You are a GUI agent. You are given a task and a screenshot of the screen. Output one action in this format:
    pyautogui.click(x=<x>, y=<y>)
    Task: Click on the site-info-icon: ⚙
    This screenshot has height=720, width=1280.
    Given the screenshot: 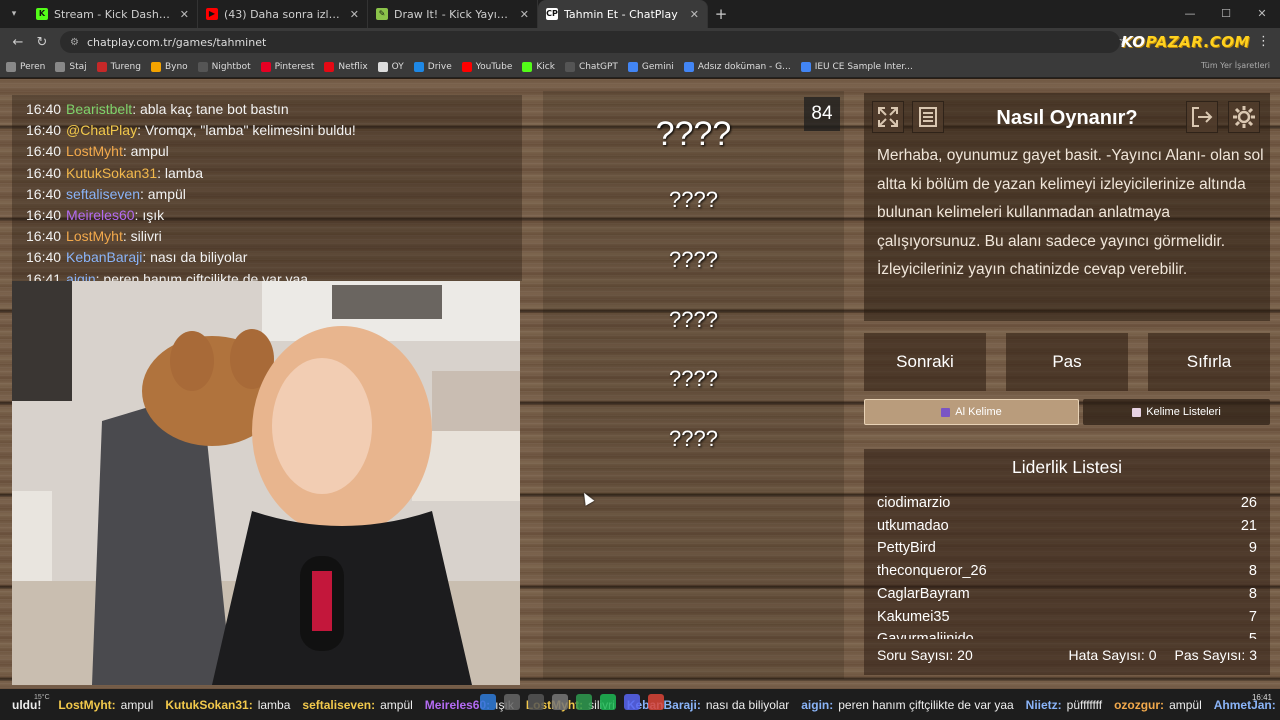 What is the action you would take?
    pyautogui.click(x=74, y=42)
    